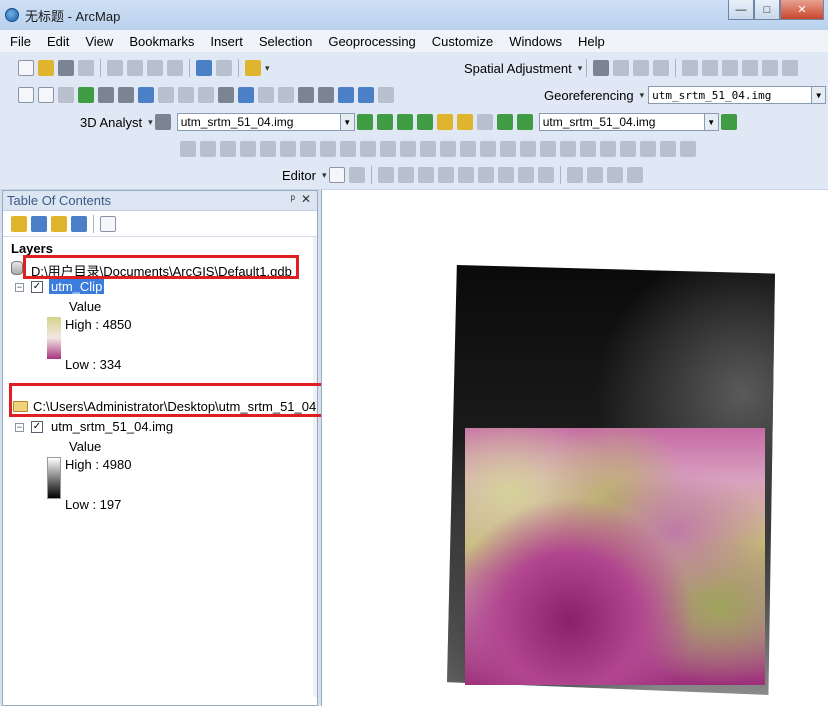  Describe the element at coordinates (26, 68) in the screenshot. I see `new-document-icon` at that location.